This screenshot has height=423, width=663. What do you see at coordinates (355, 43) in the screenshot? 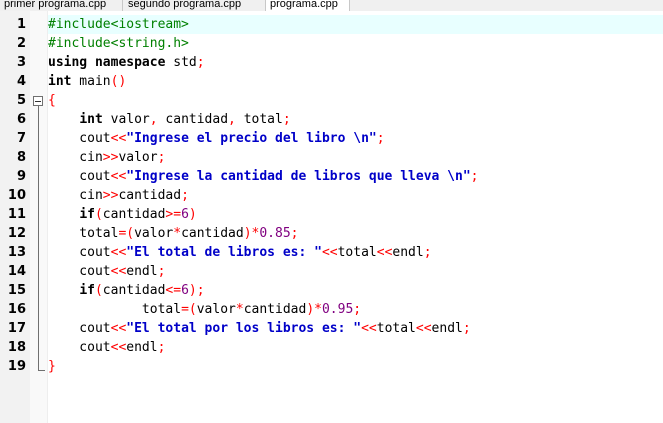
I see `code-line: #include<string.h>` at bounding box center [355, 43].